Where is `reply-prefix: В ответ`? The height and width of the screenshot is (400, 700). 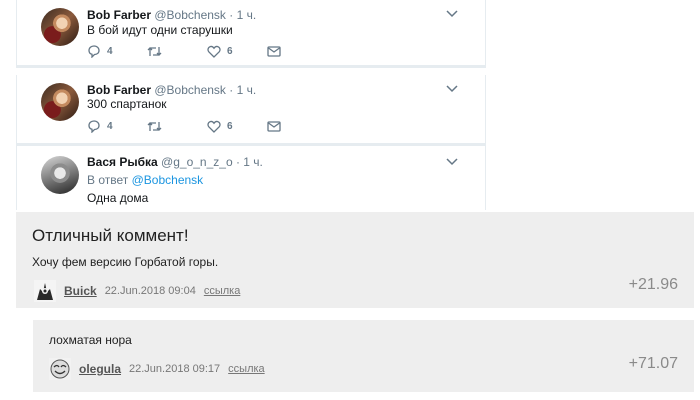 reply-prefix: В ответ is located at coordinates (108, 180).